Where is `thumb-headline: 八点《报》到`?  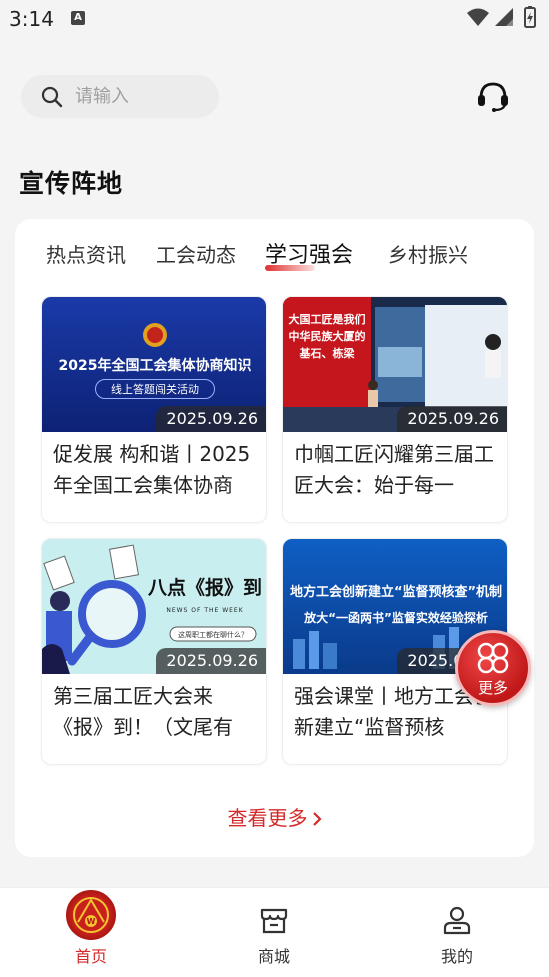
thumb-headline: 八点《报》到 is located at coordinates (204, 588).